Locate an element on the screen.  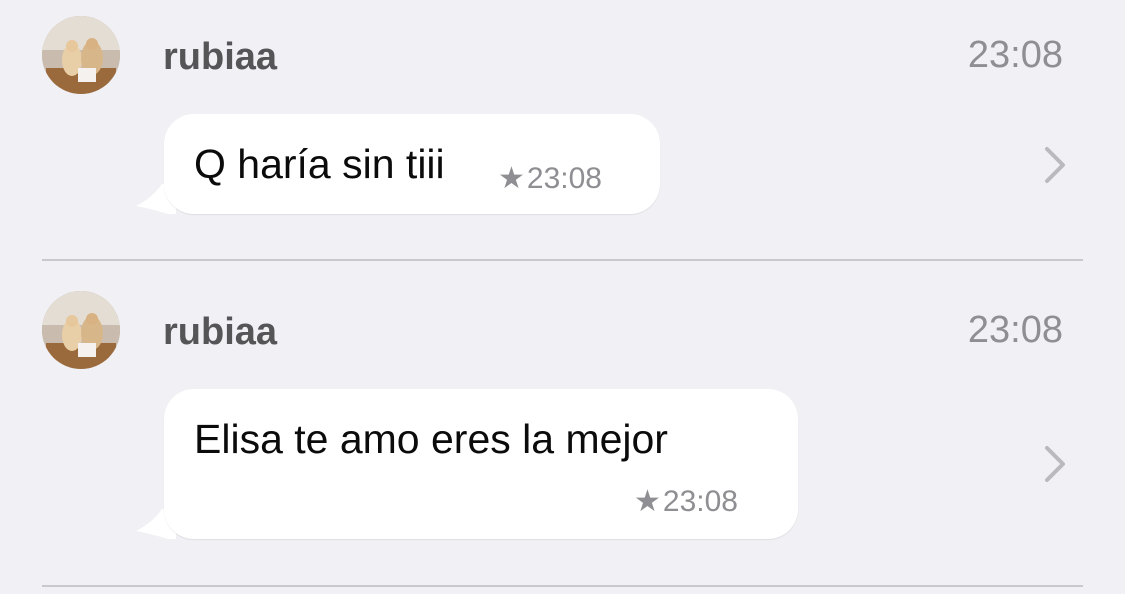
bubble-background: Q haría sin tiii ★23:08 is located at coordinates (412, 164).